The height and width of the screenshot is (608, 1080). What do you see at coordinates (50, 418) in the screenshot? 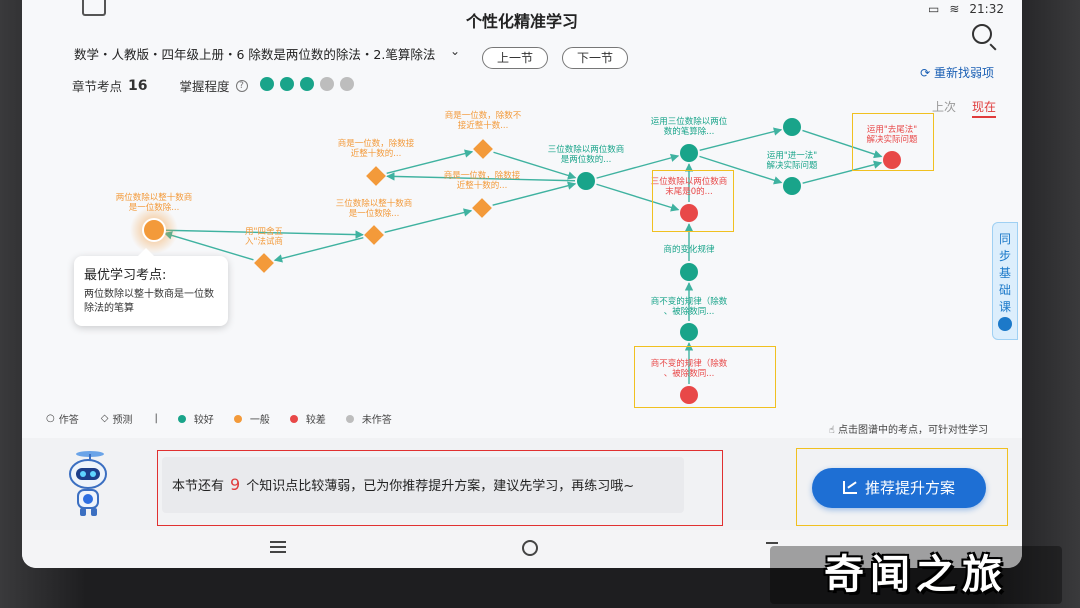
I see `circle-outline-icon: ○` at bounding box center [50, 418].